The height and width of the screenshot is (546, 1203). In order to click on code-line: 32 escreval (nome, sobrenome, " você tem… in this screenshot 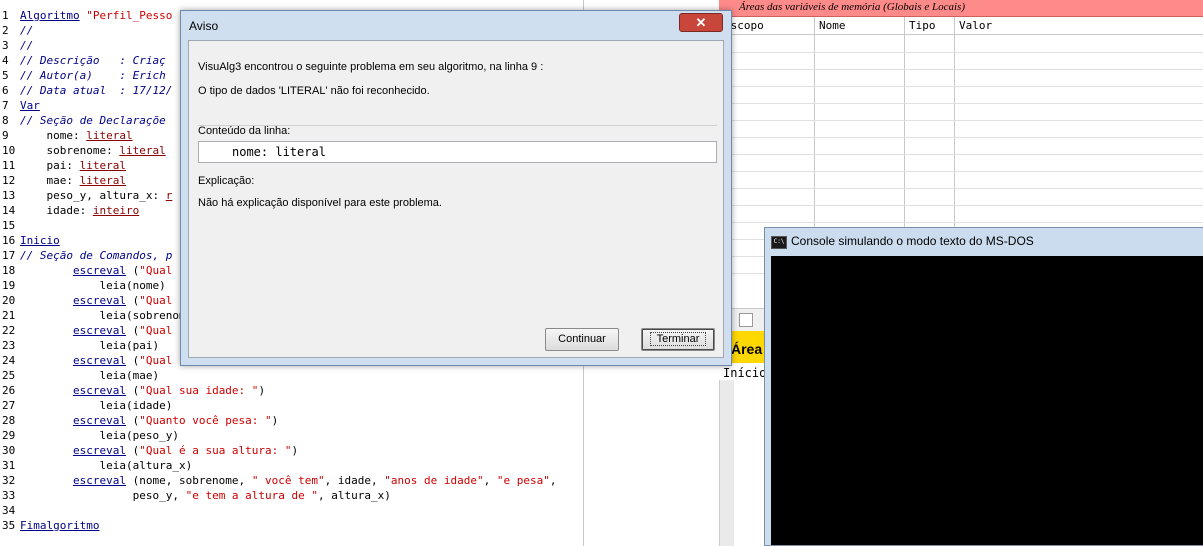, I will do `click(278, 480)`.